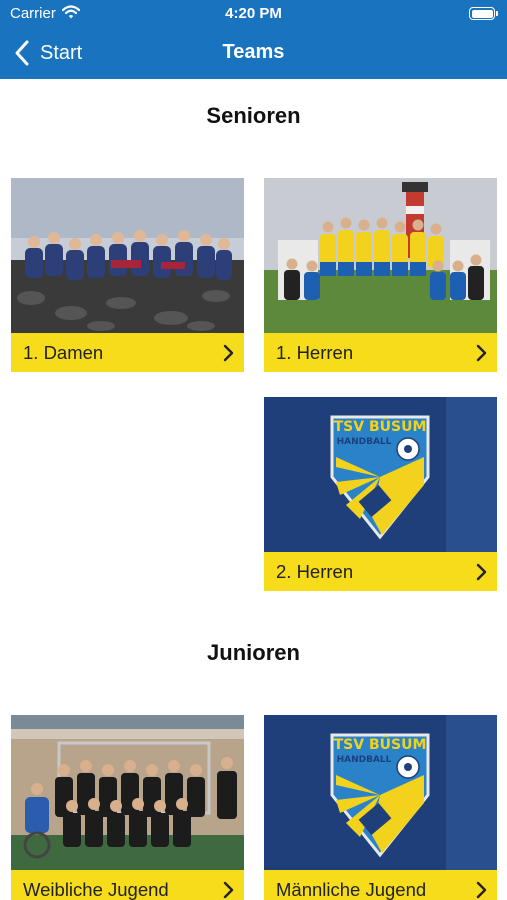  Describe the element at coordinates (96, 889) in the screenshot. I see `team-name: Weibliche Jugend` at that location.